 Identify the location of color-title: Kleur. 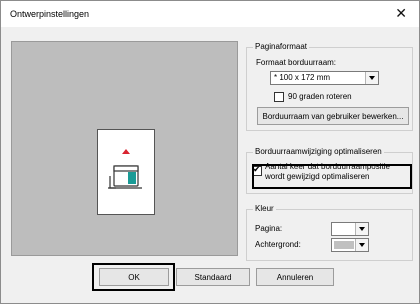
(264, 208).